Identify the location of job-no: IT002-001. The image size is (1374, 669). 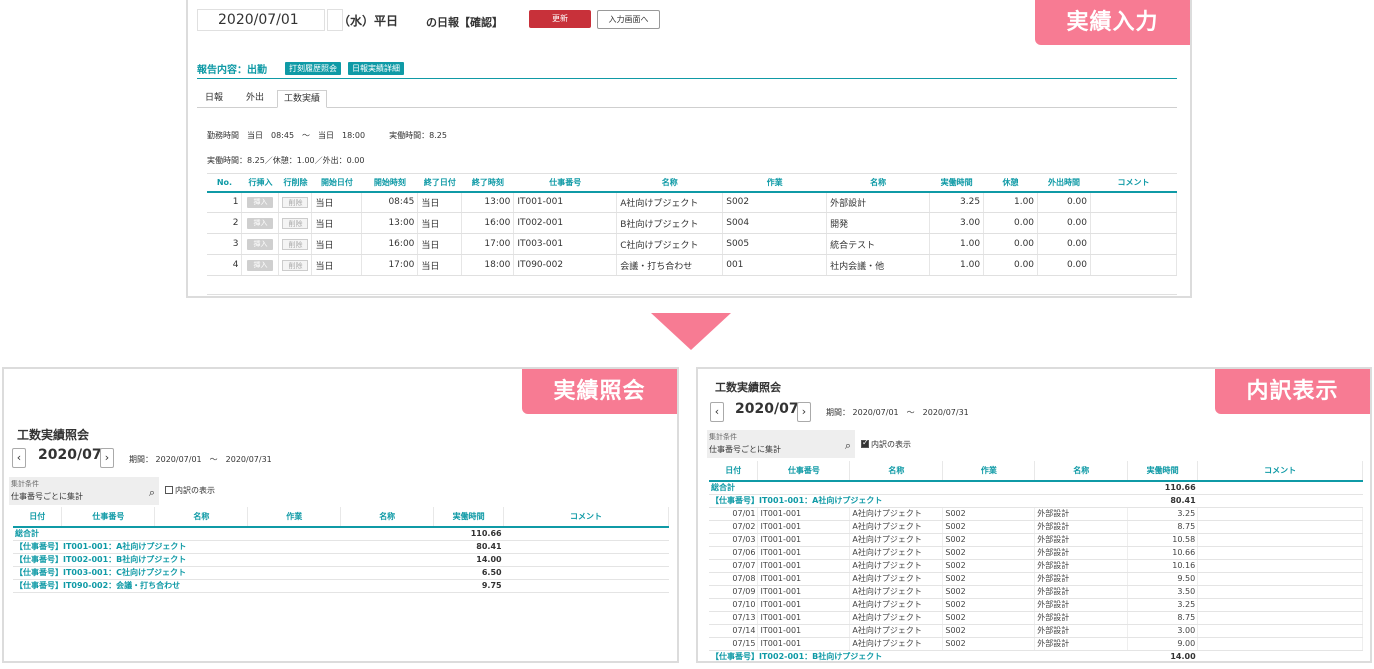
(565, 223).